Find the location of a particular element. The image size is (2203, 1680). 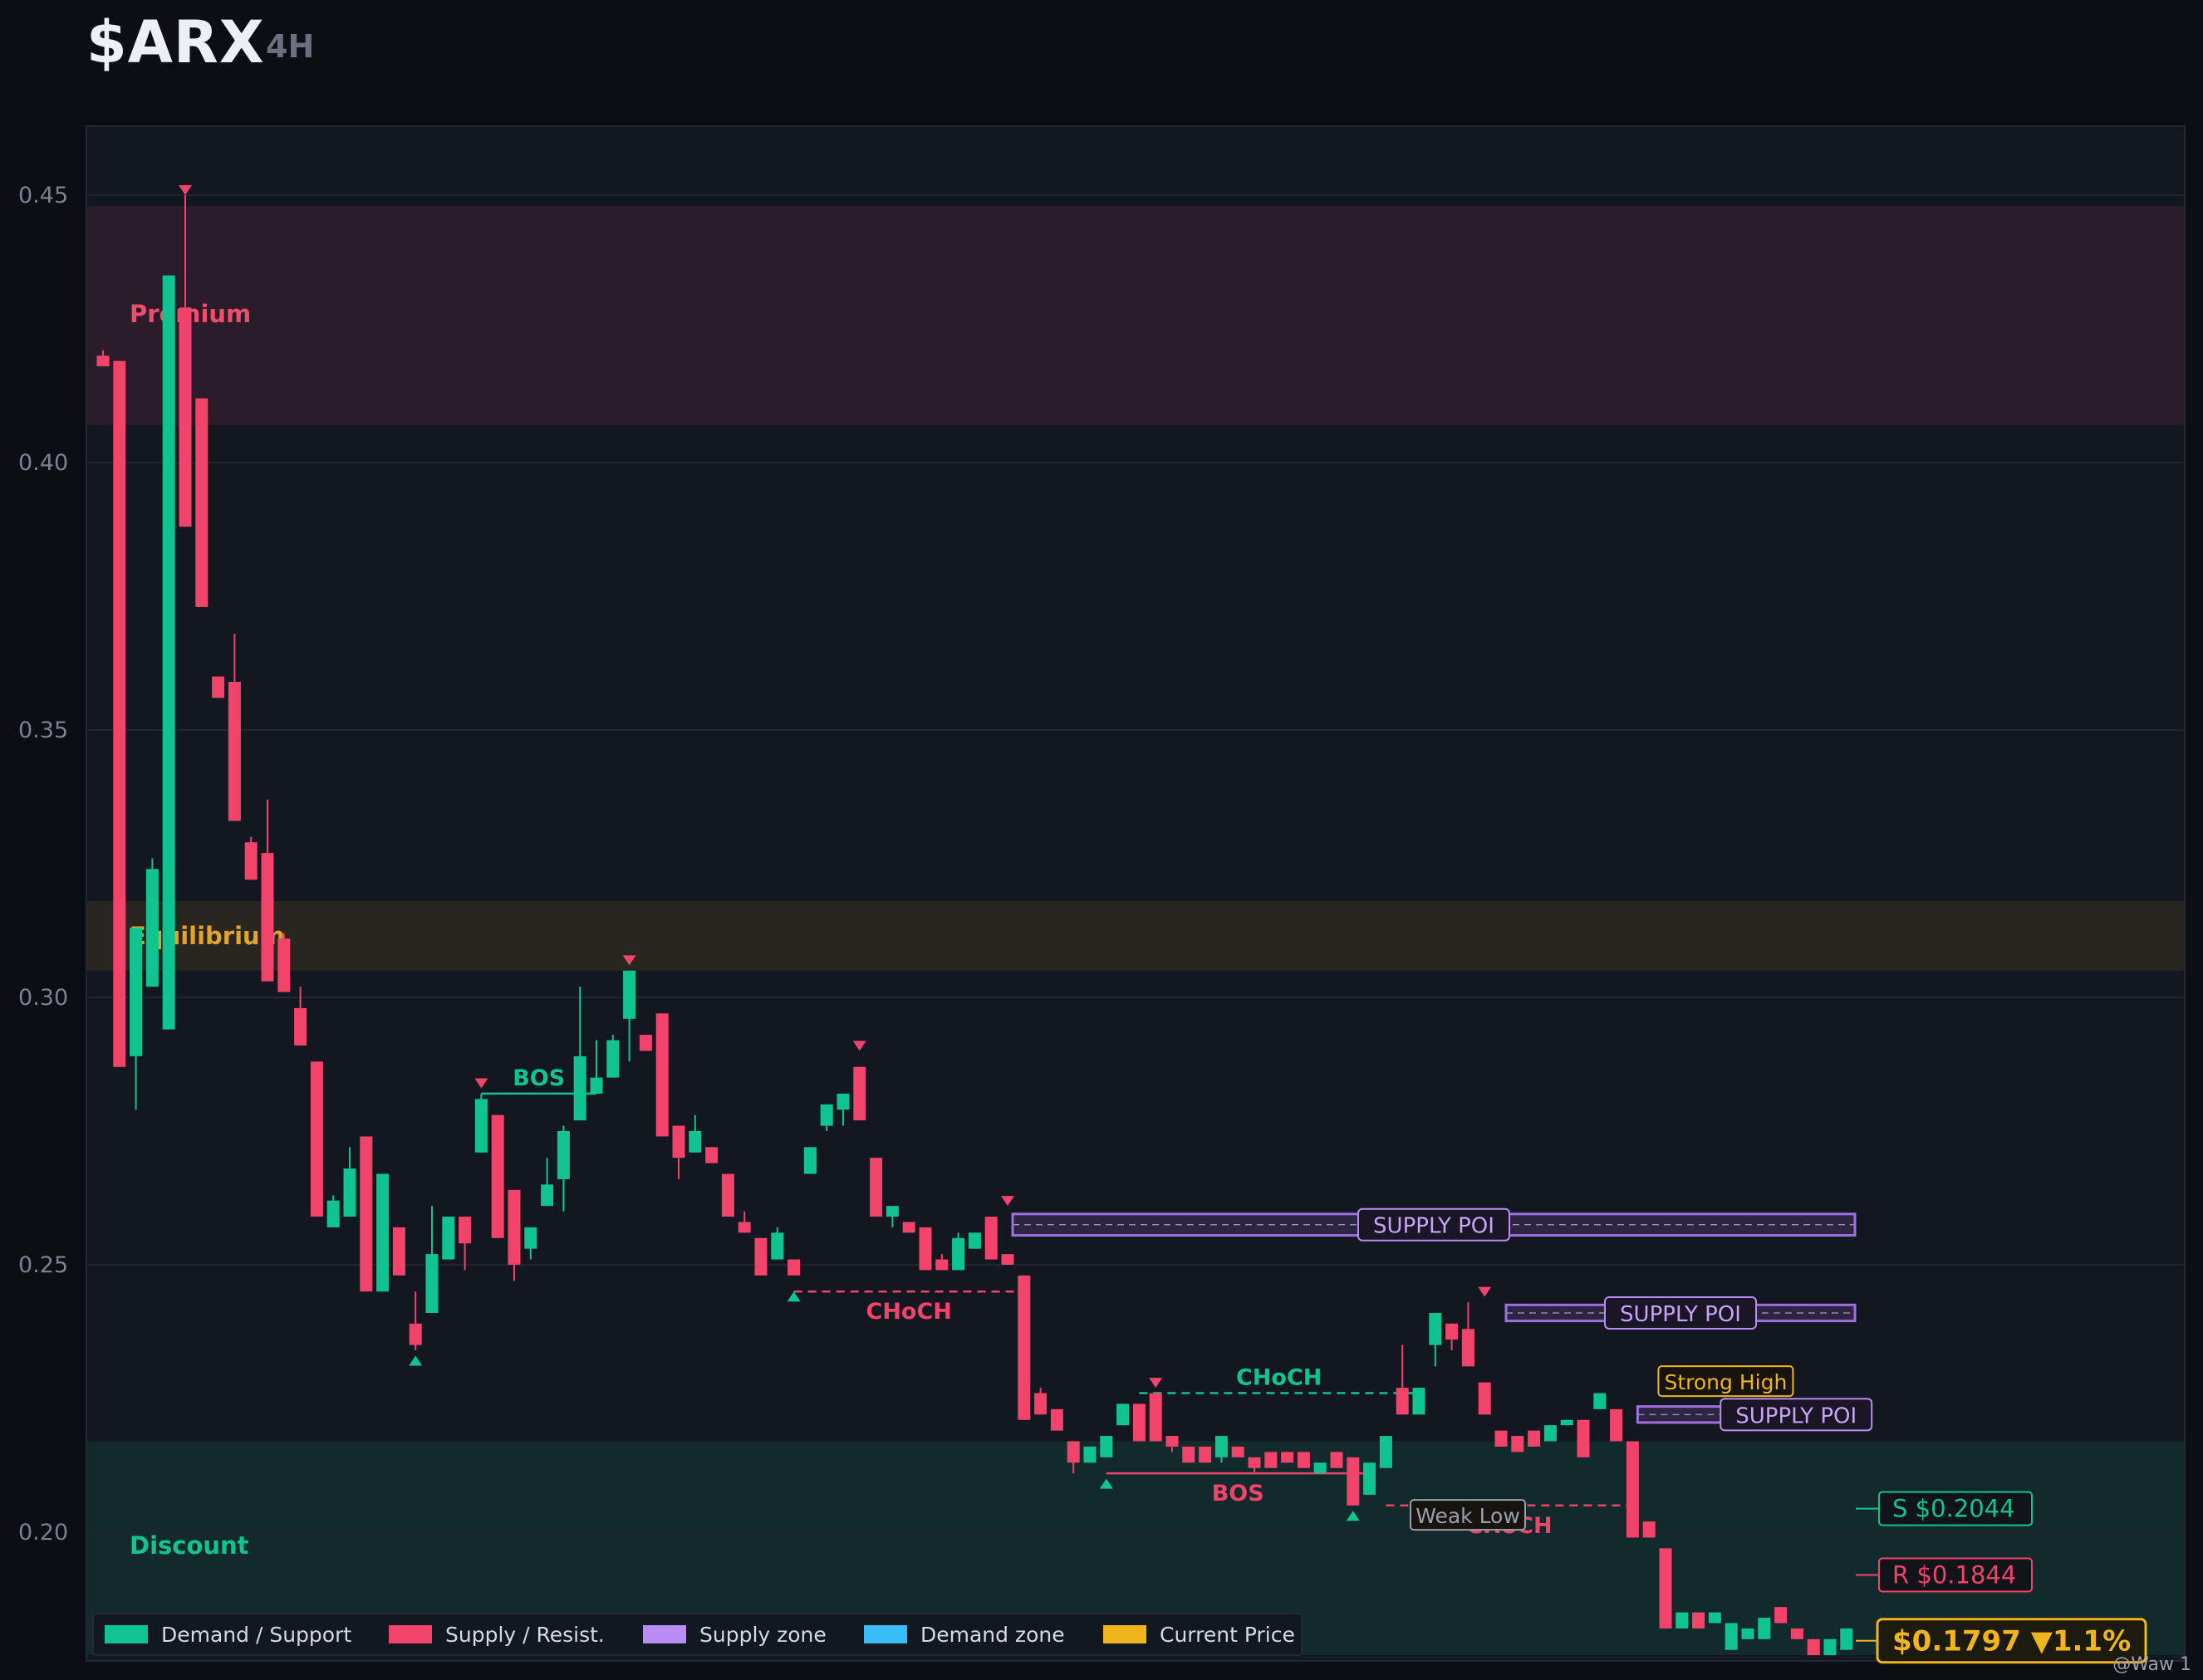

price-tag-label: S $0.2044 is located at coordinates (1954, 1509).